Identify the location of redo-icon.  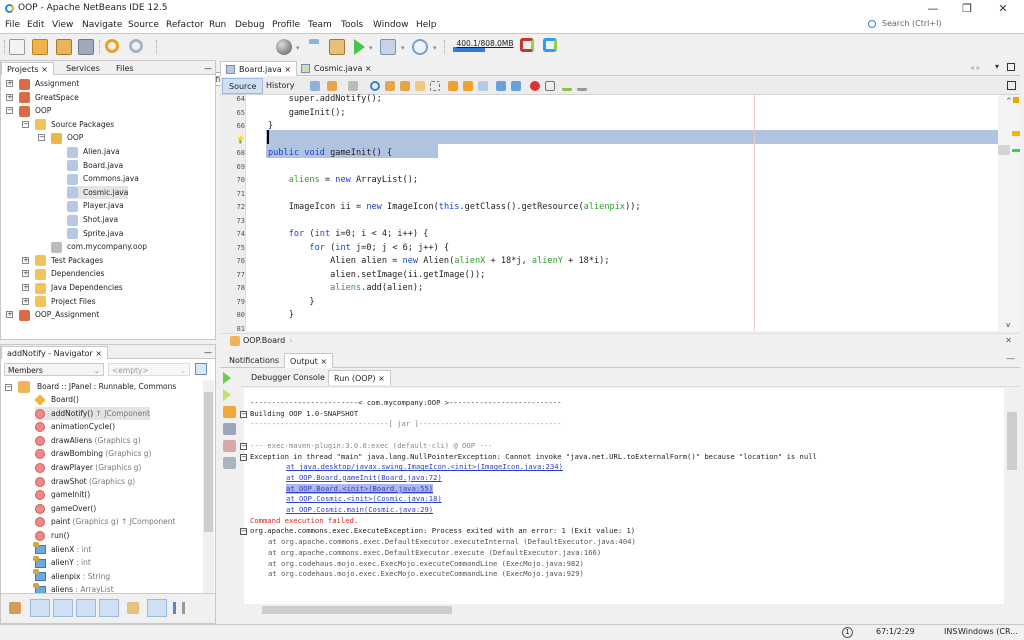
(136, 46).